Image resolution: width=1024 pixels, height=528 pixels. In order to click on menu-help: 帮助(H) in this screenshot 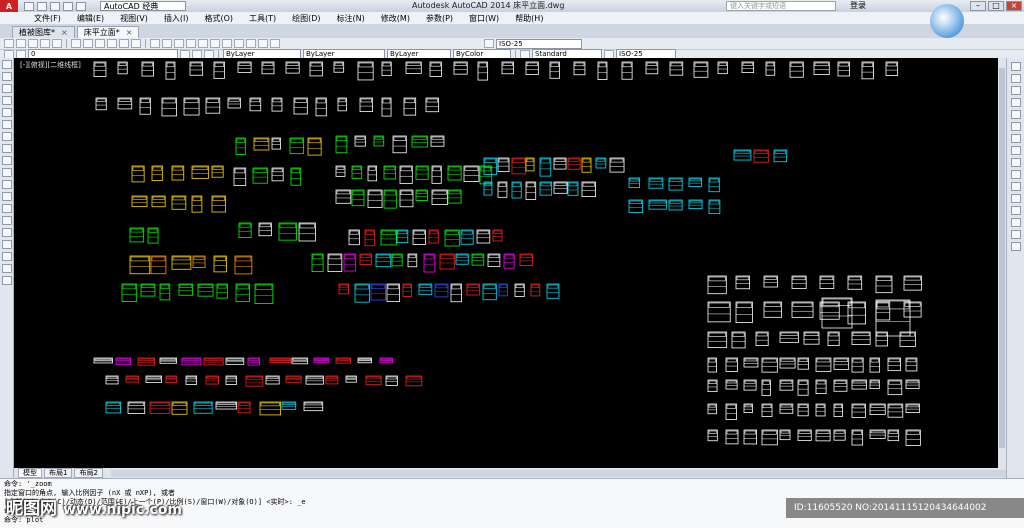, I will do `click(529, 18)`.